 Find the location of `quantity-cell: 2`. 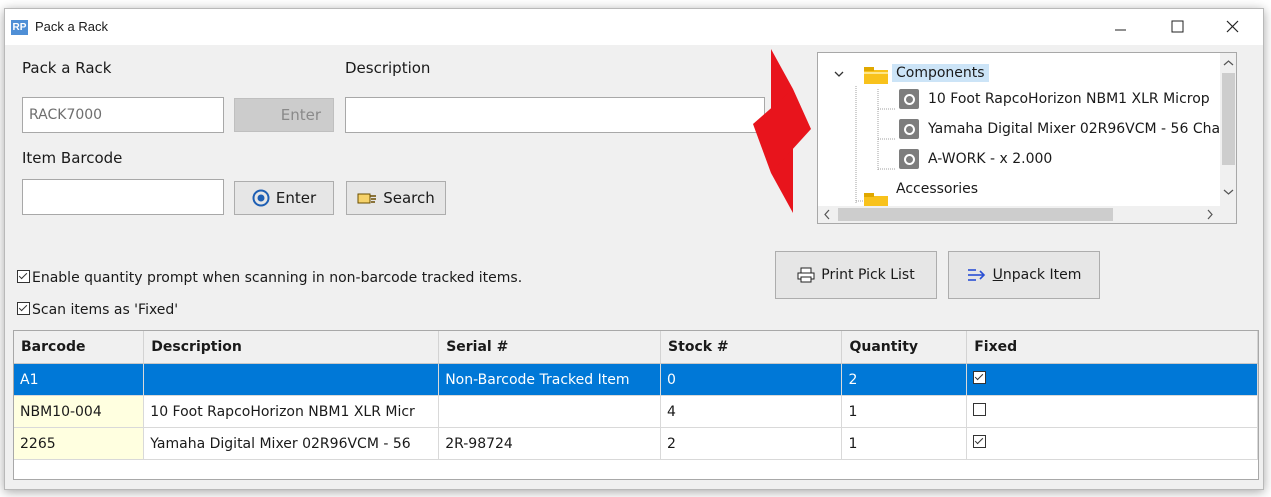

quantity-cell: 2 is located at coordinates (904, 379).